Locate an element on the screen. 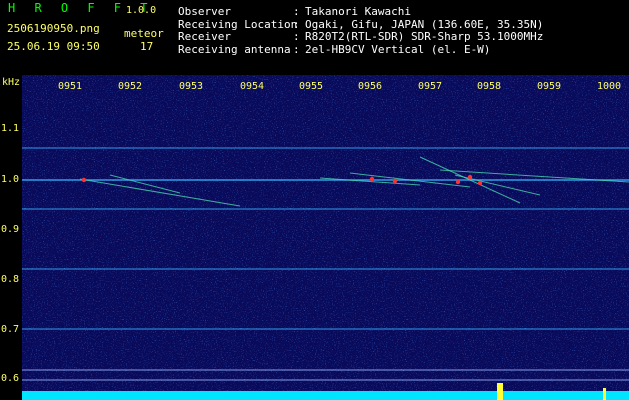 The width and height of the screenshot is (629, 400). y-tick-label: 0.7 is located at coordinates (10, 329).